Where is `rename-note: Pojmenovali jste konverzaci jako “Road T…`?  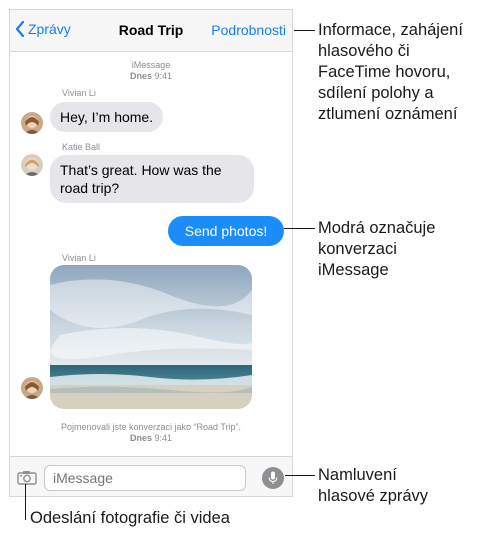 rename-note: Pojmenovali jste konverzaci jako “Road T… is located at coordinates (151, 427).